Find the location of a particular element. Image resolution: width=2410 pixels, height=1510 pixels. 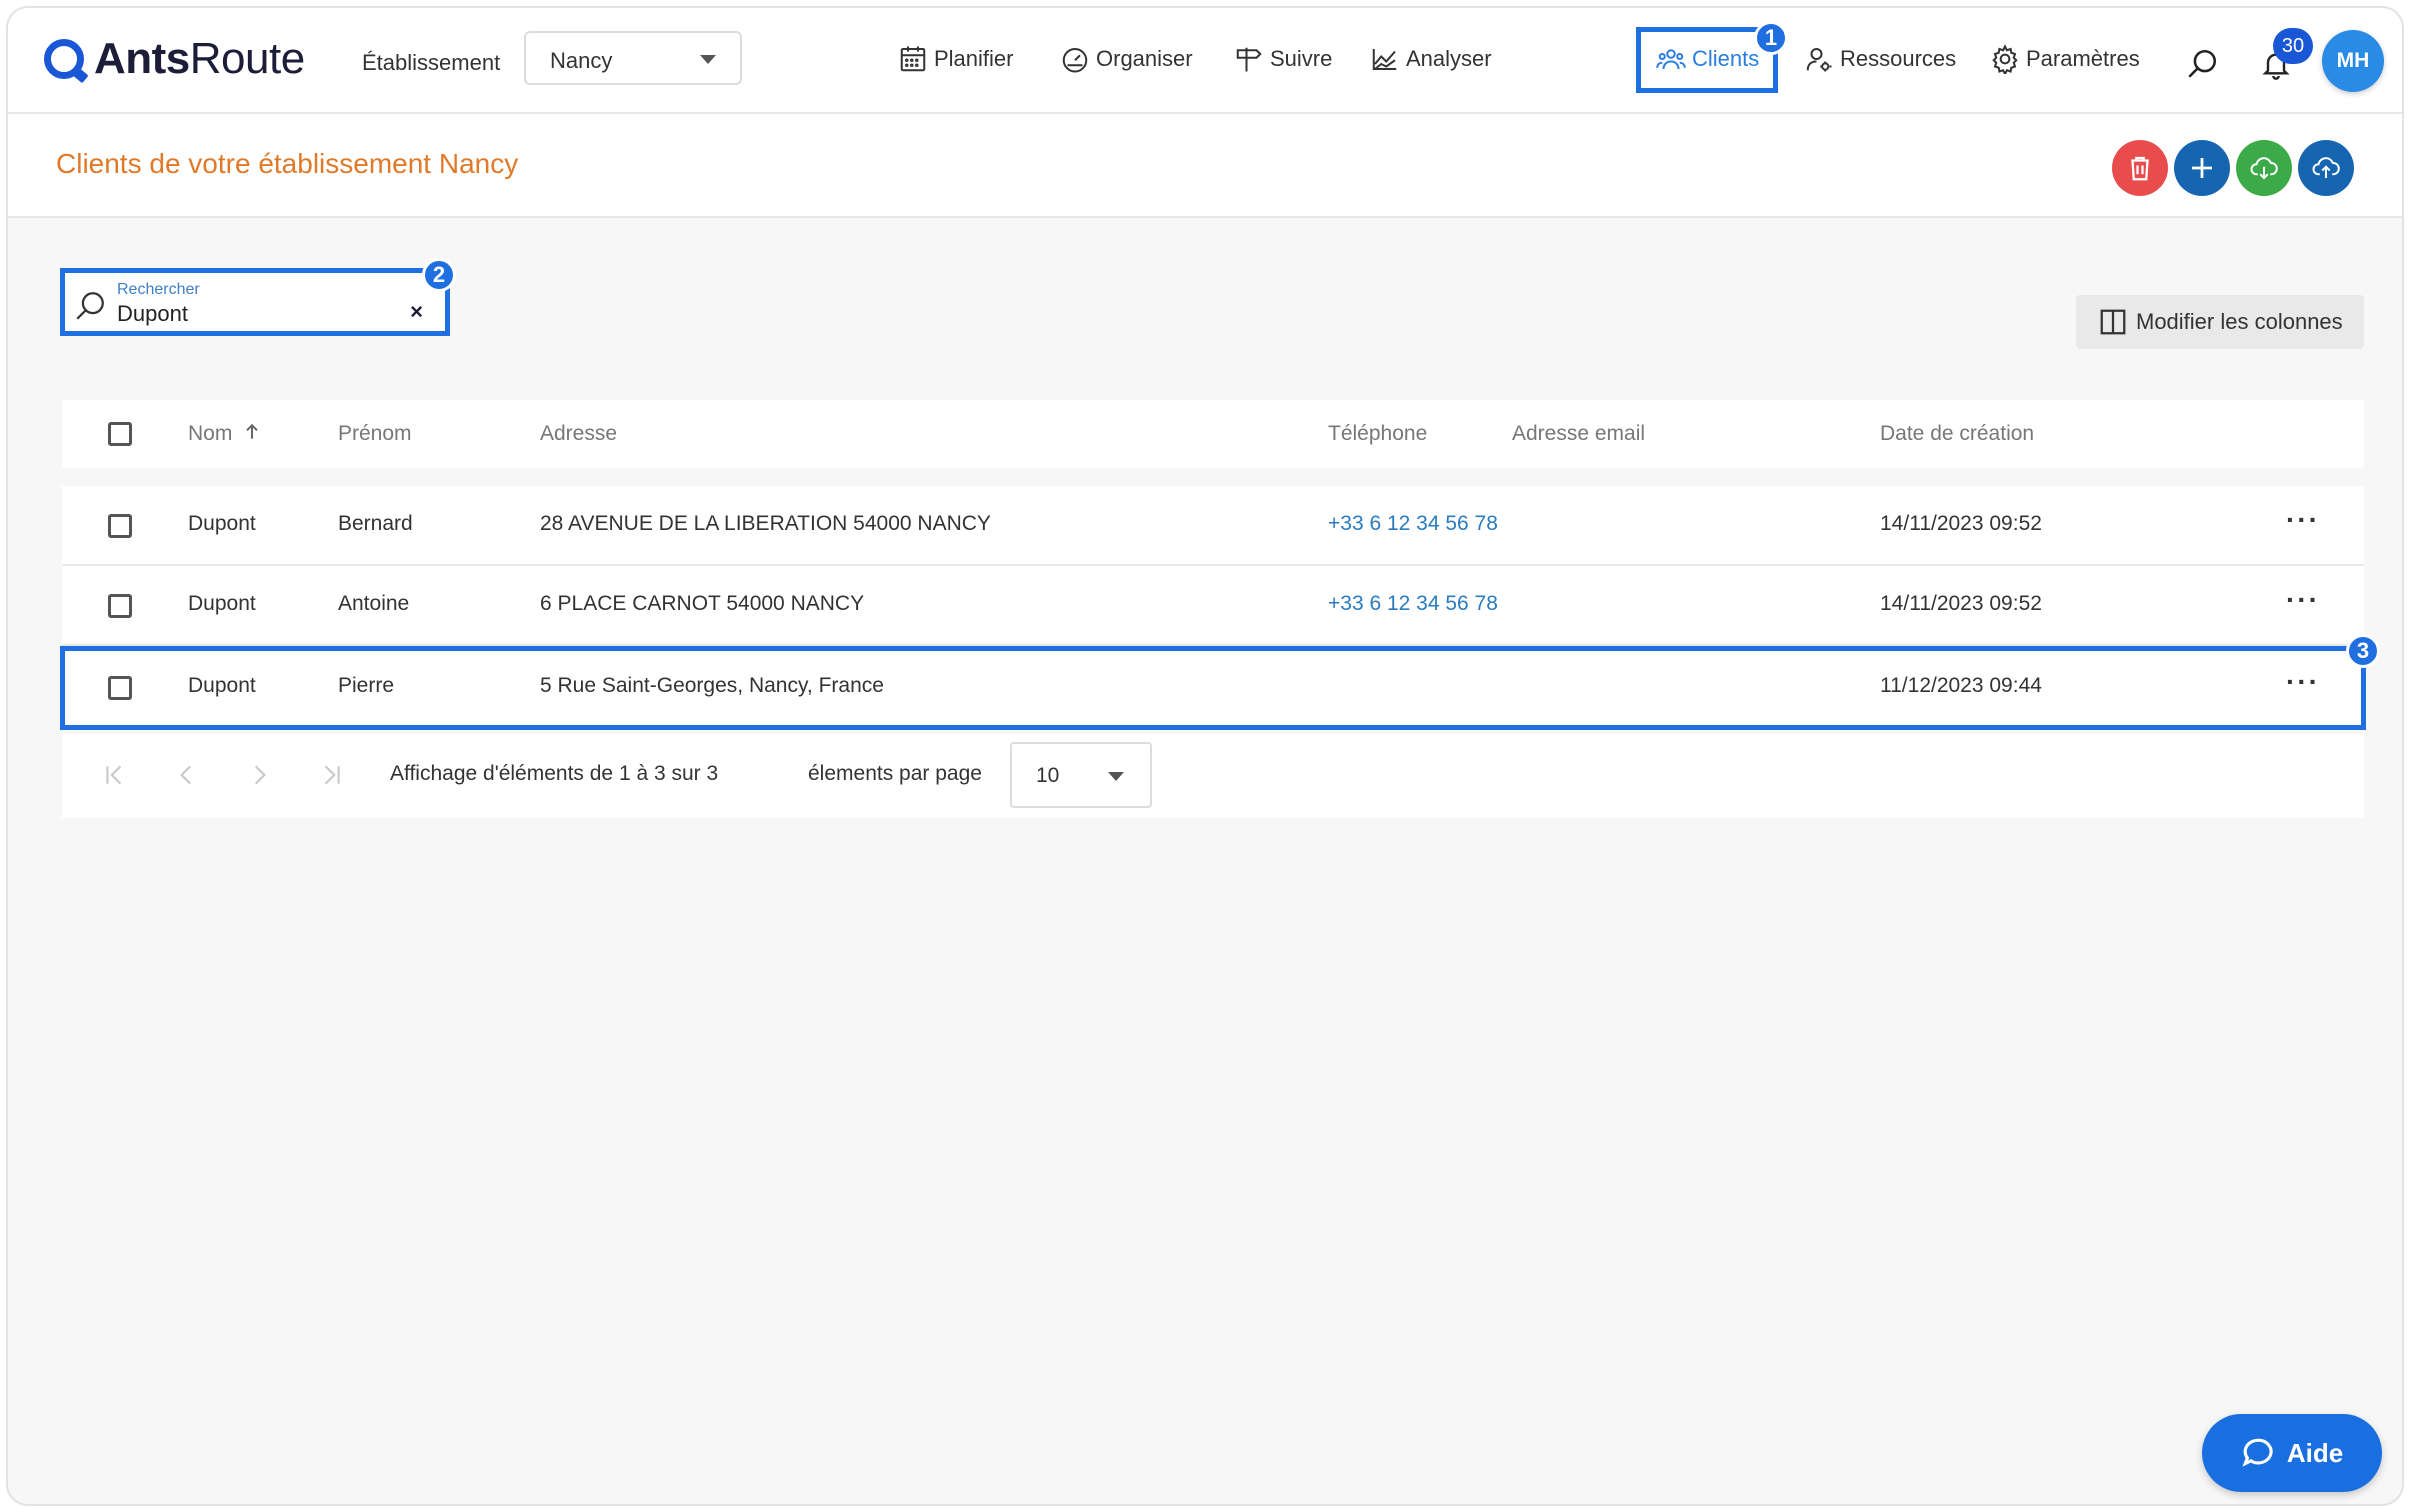

column-header-prenom: Prénom is located at coordinates (375, 434).